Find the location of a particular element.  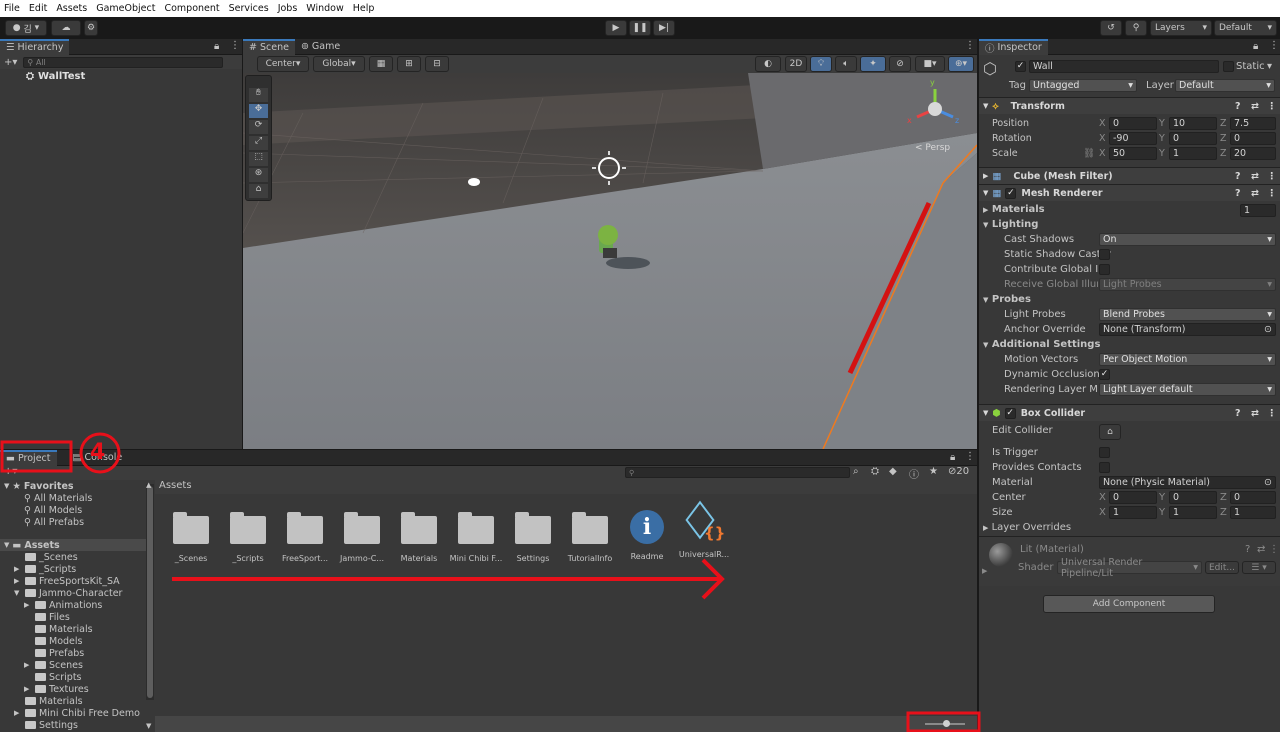

tree-item-all-prefabs: ⚲ All Prefabs is located at coordinates (73, 522).